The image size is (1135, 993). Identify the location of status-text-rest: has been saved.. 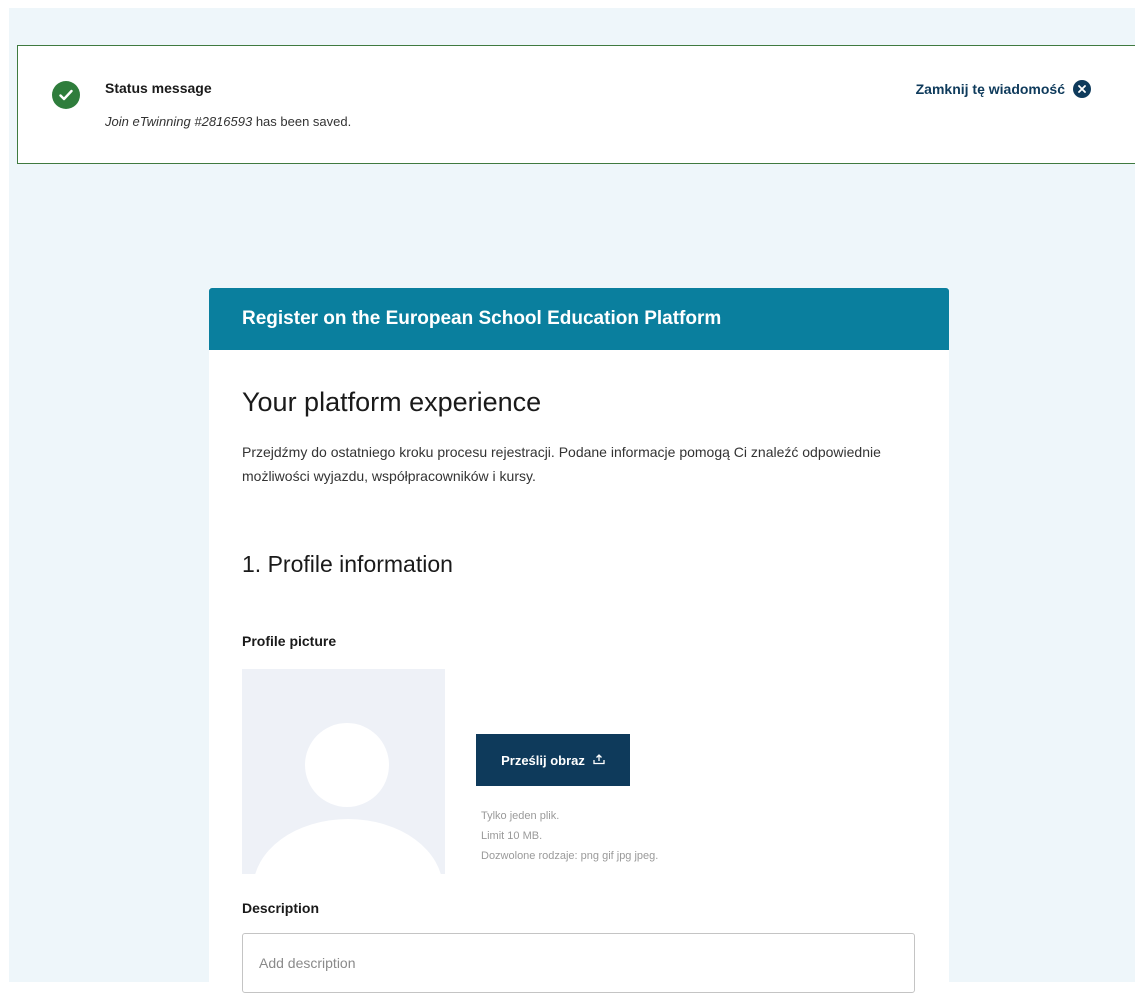
(302, 121).